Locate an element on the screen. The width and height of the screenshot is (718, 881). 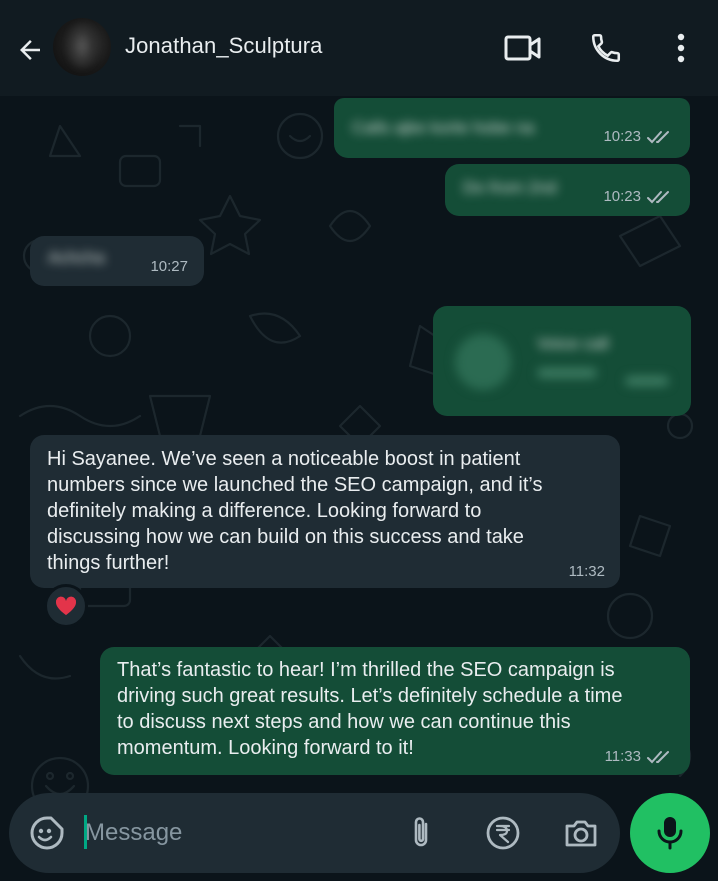
sticker-icon is located at coordinates (47, 833).